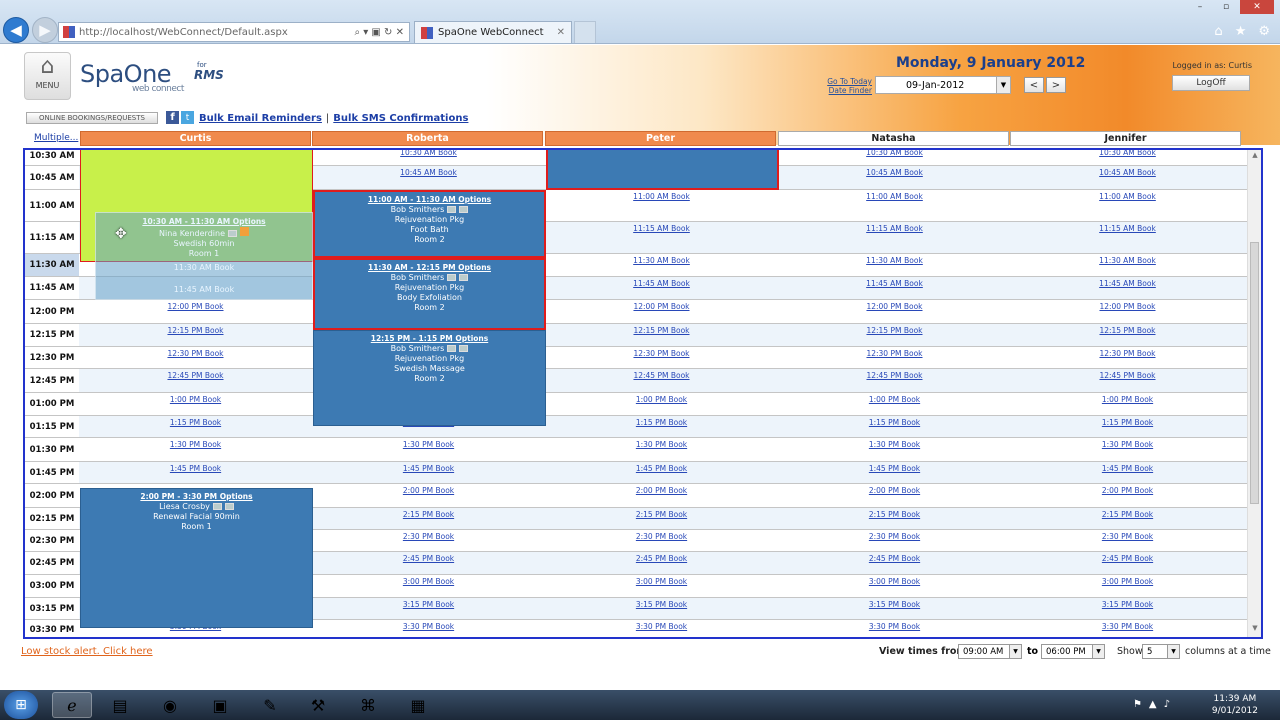 The height and width of the screenshot is (720, 1280). I want to click on goto-today-link: Go To Today Date Finder, so click(845, 86).